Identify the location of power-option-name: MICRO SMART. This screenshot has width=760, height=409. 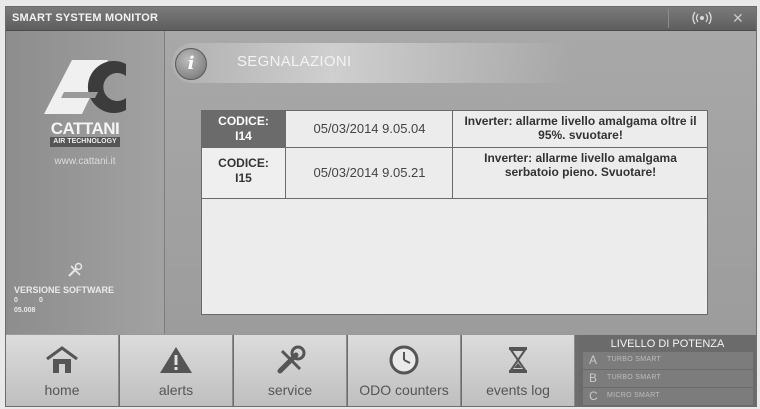
(633, 395).